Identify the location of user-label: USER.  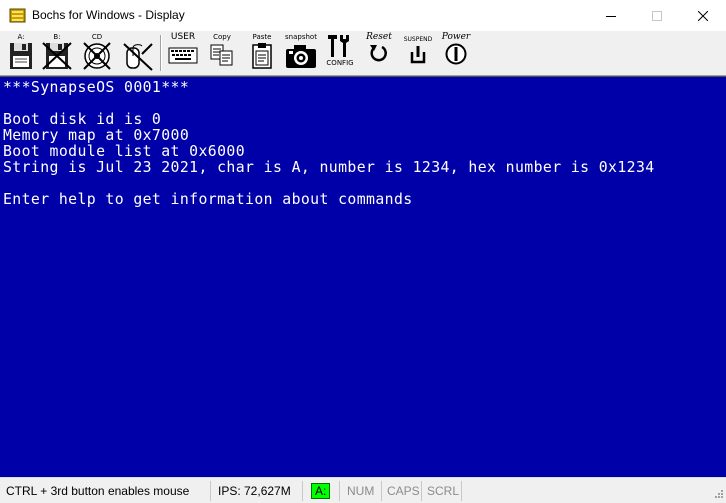
(183, 37).